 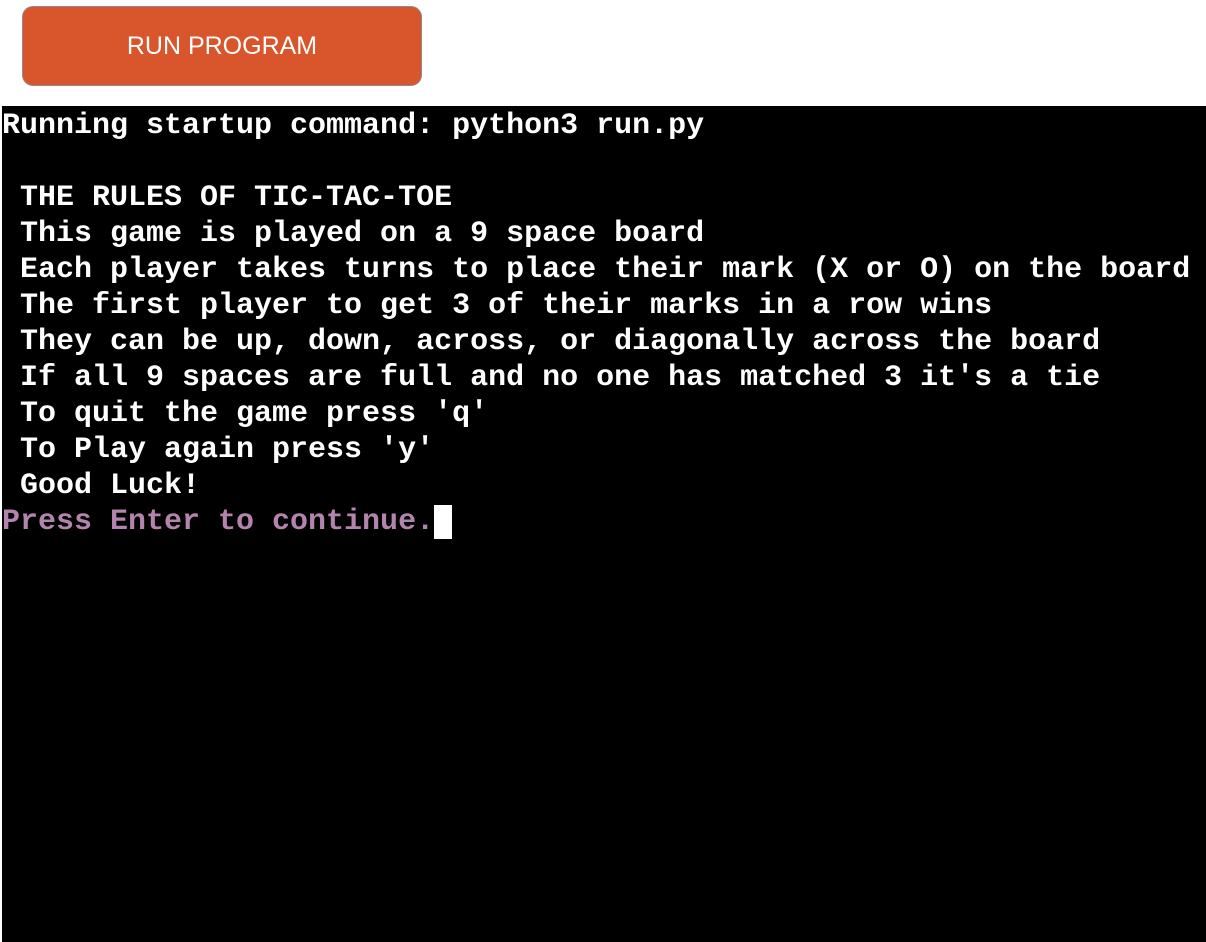 I want to click on continue-prompt: Press Enter to continue., so click(x=218, y=522).